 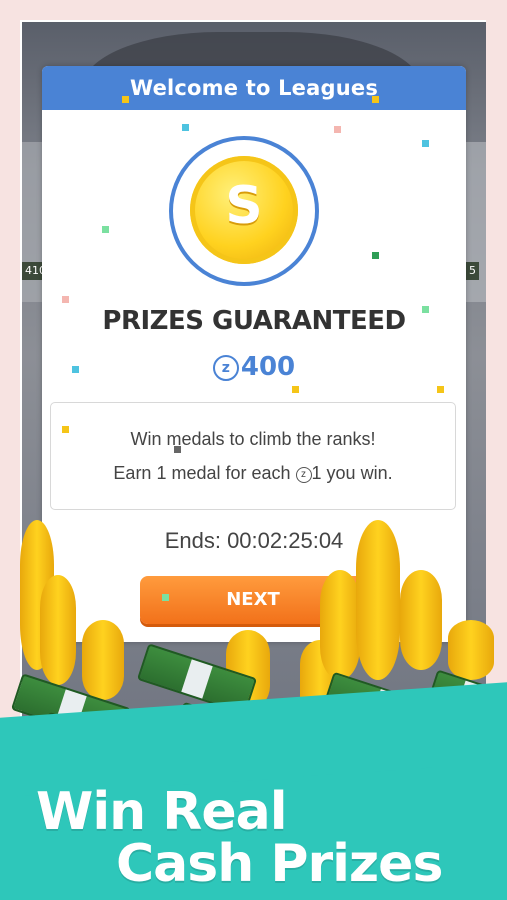 I want to click on medal-symbol: S, so click(x=244, y=206).